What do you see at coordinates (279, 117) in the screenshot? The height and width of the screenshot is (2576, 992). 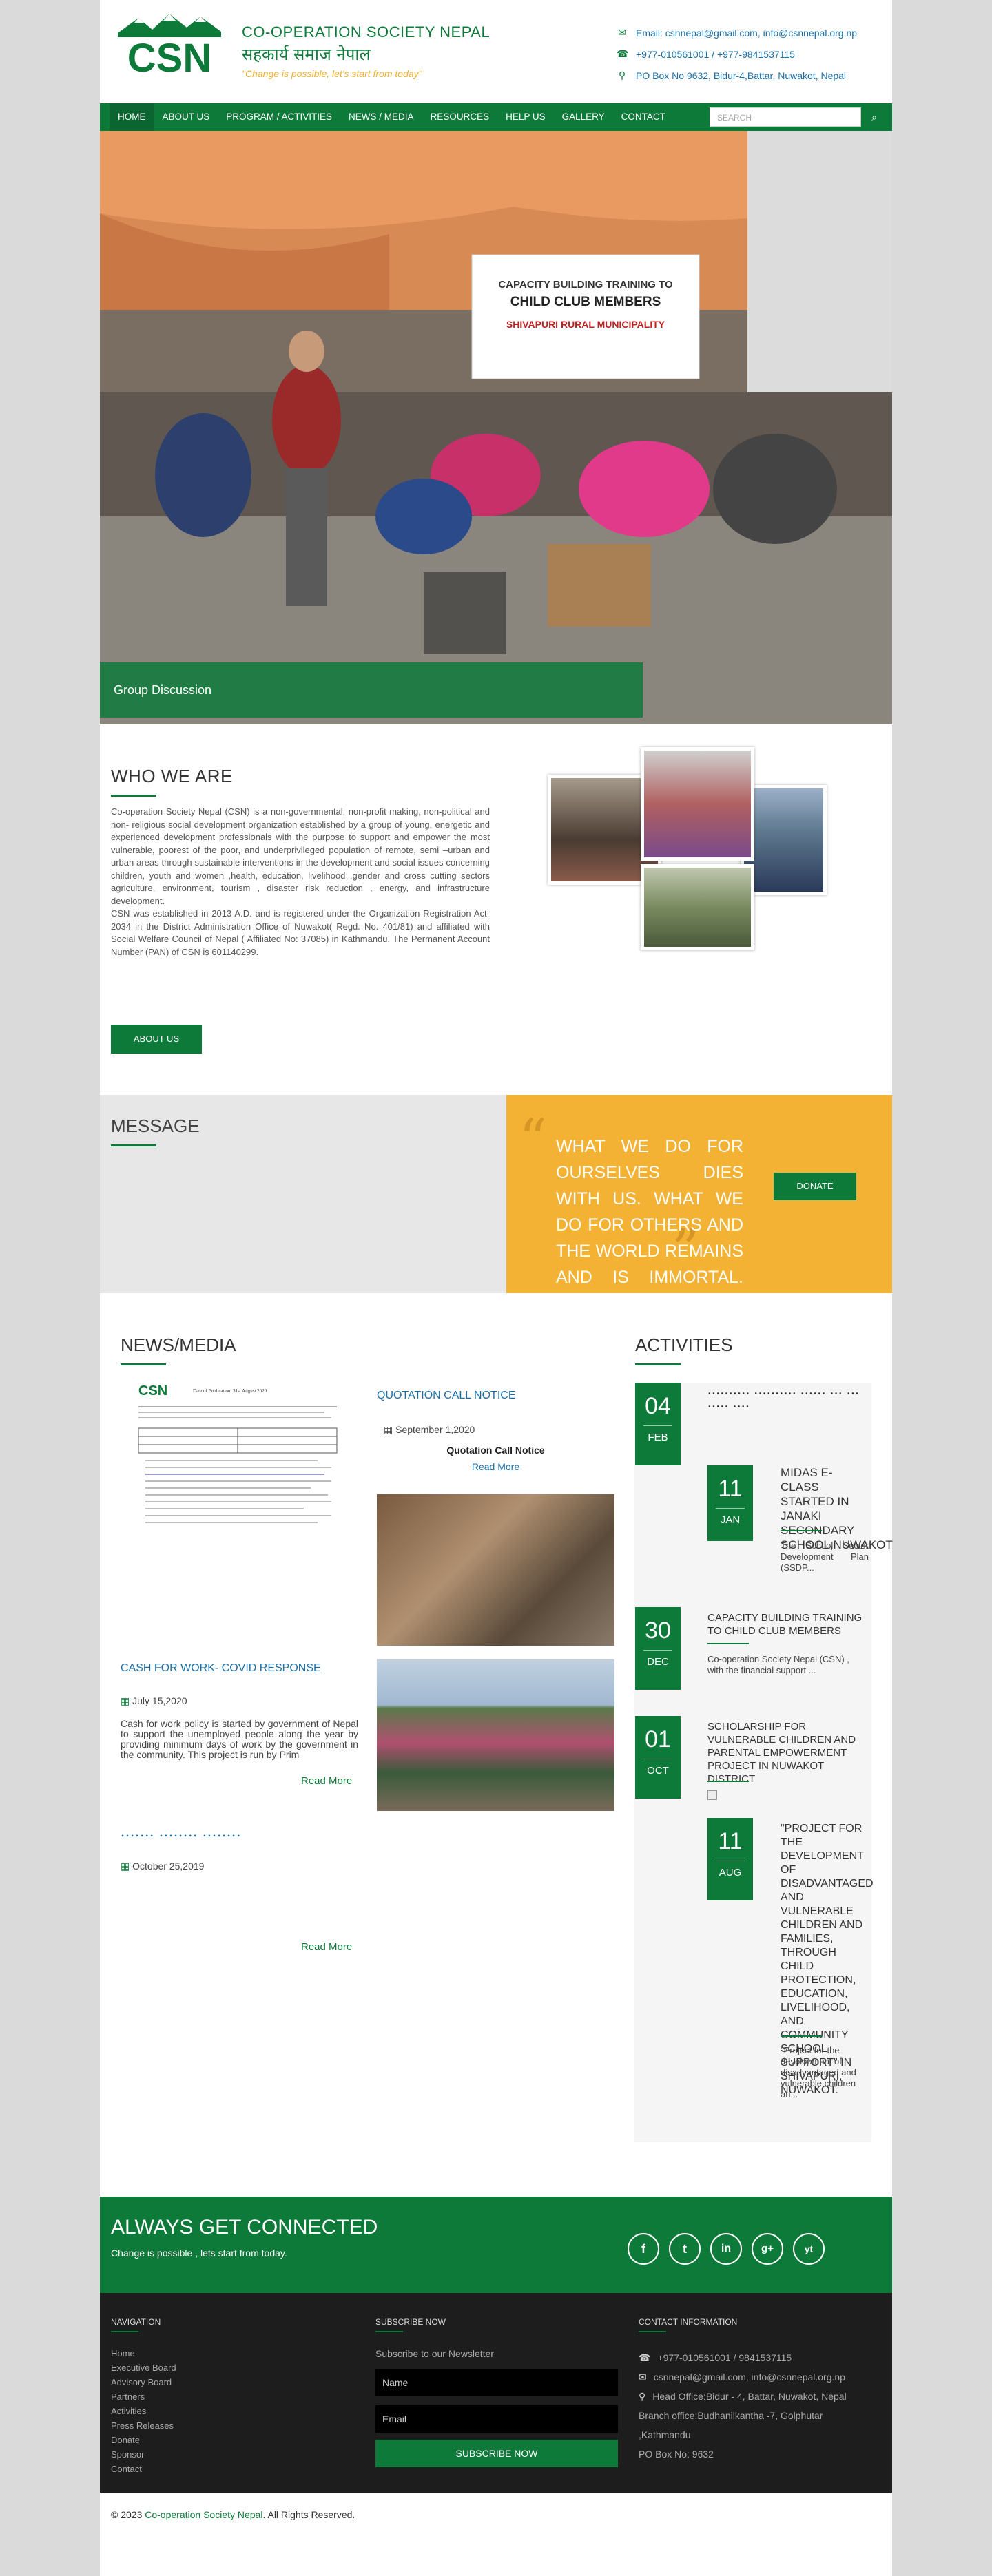 I see `nav-program-activities: PROGRAM / ACTIVITIES` at bounding box center [279, 117].